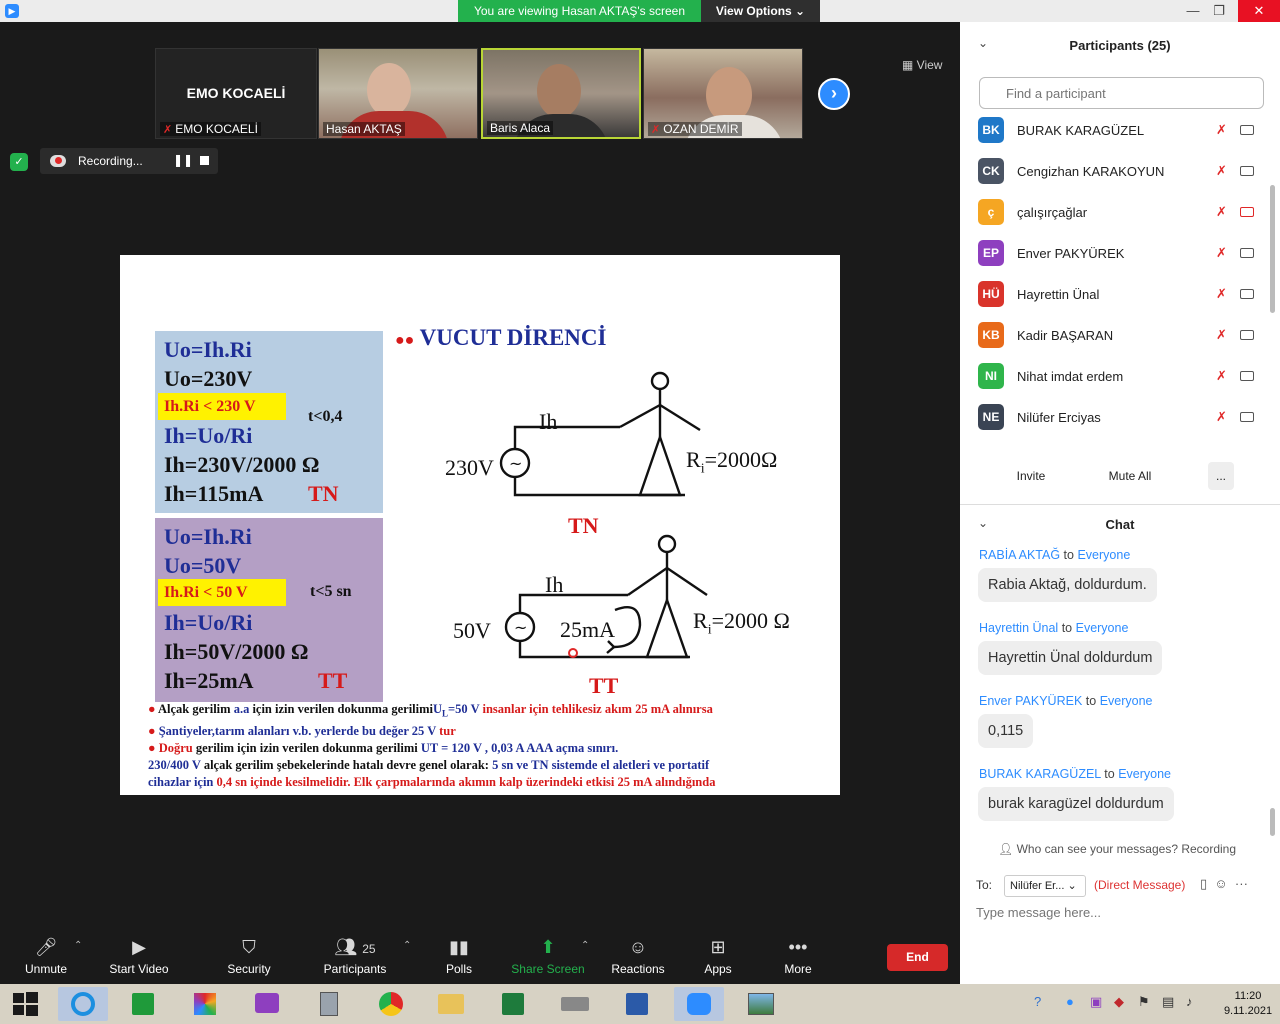  Describe the element at coordinates (723, 93) in the screenshot. I see `video-tile-ozan-demir: ✗ OZAN DEMİR` at that location.